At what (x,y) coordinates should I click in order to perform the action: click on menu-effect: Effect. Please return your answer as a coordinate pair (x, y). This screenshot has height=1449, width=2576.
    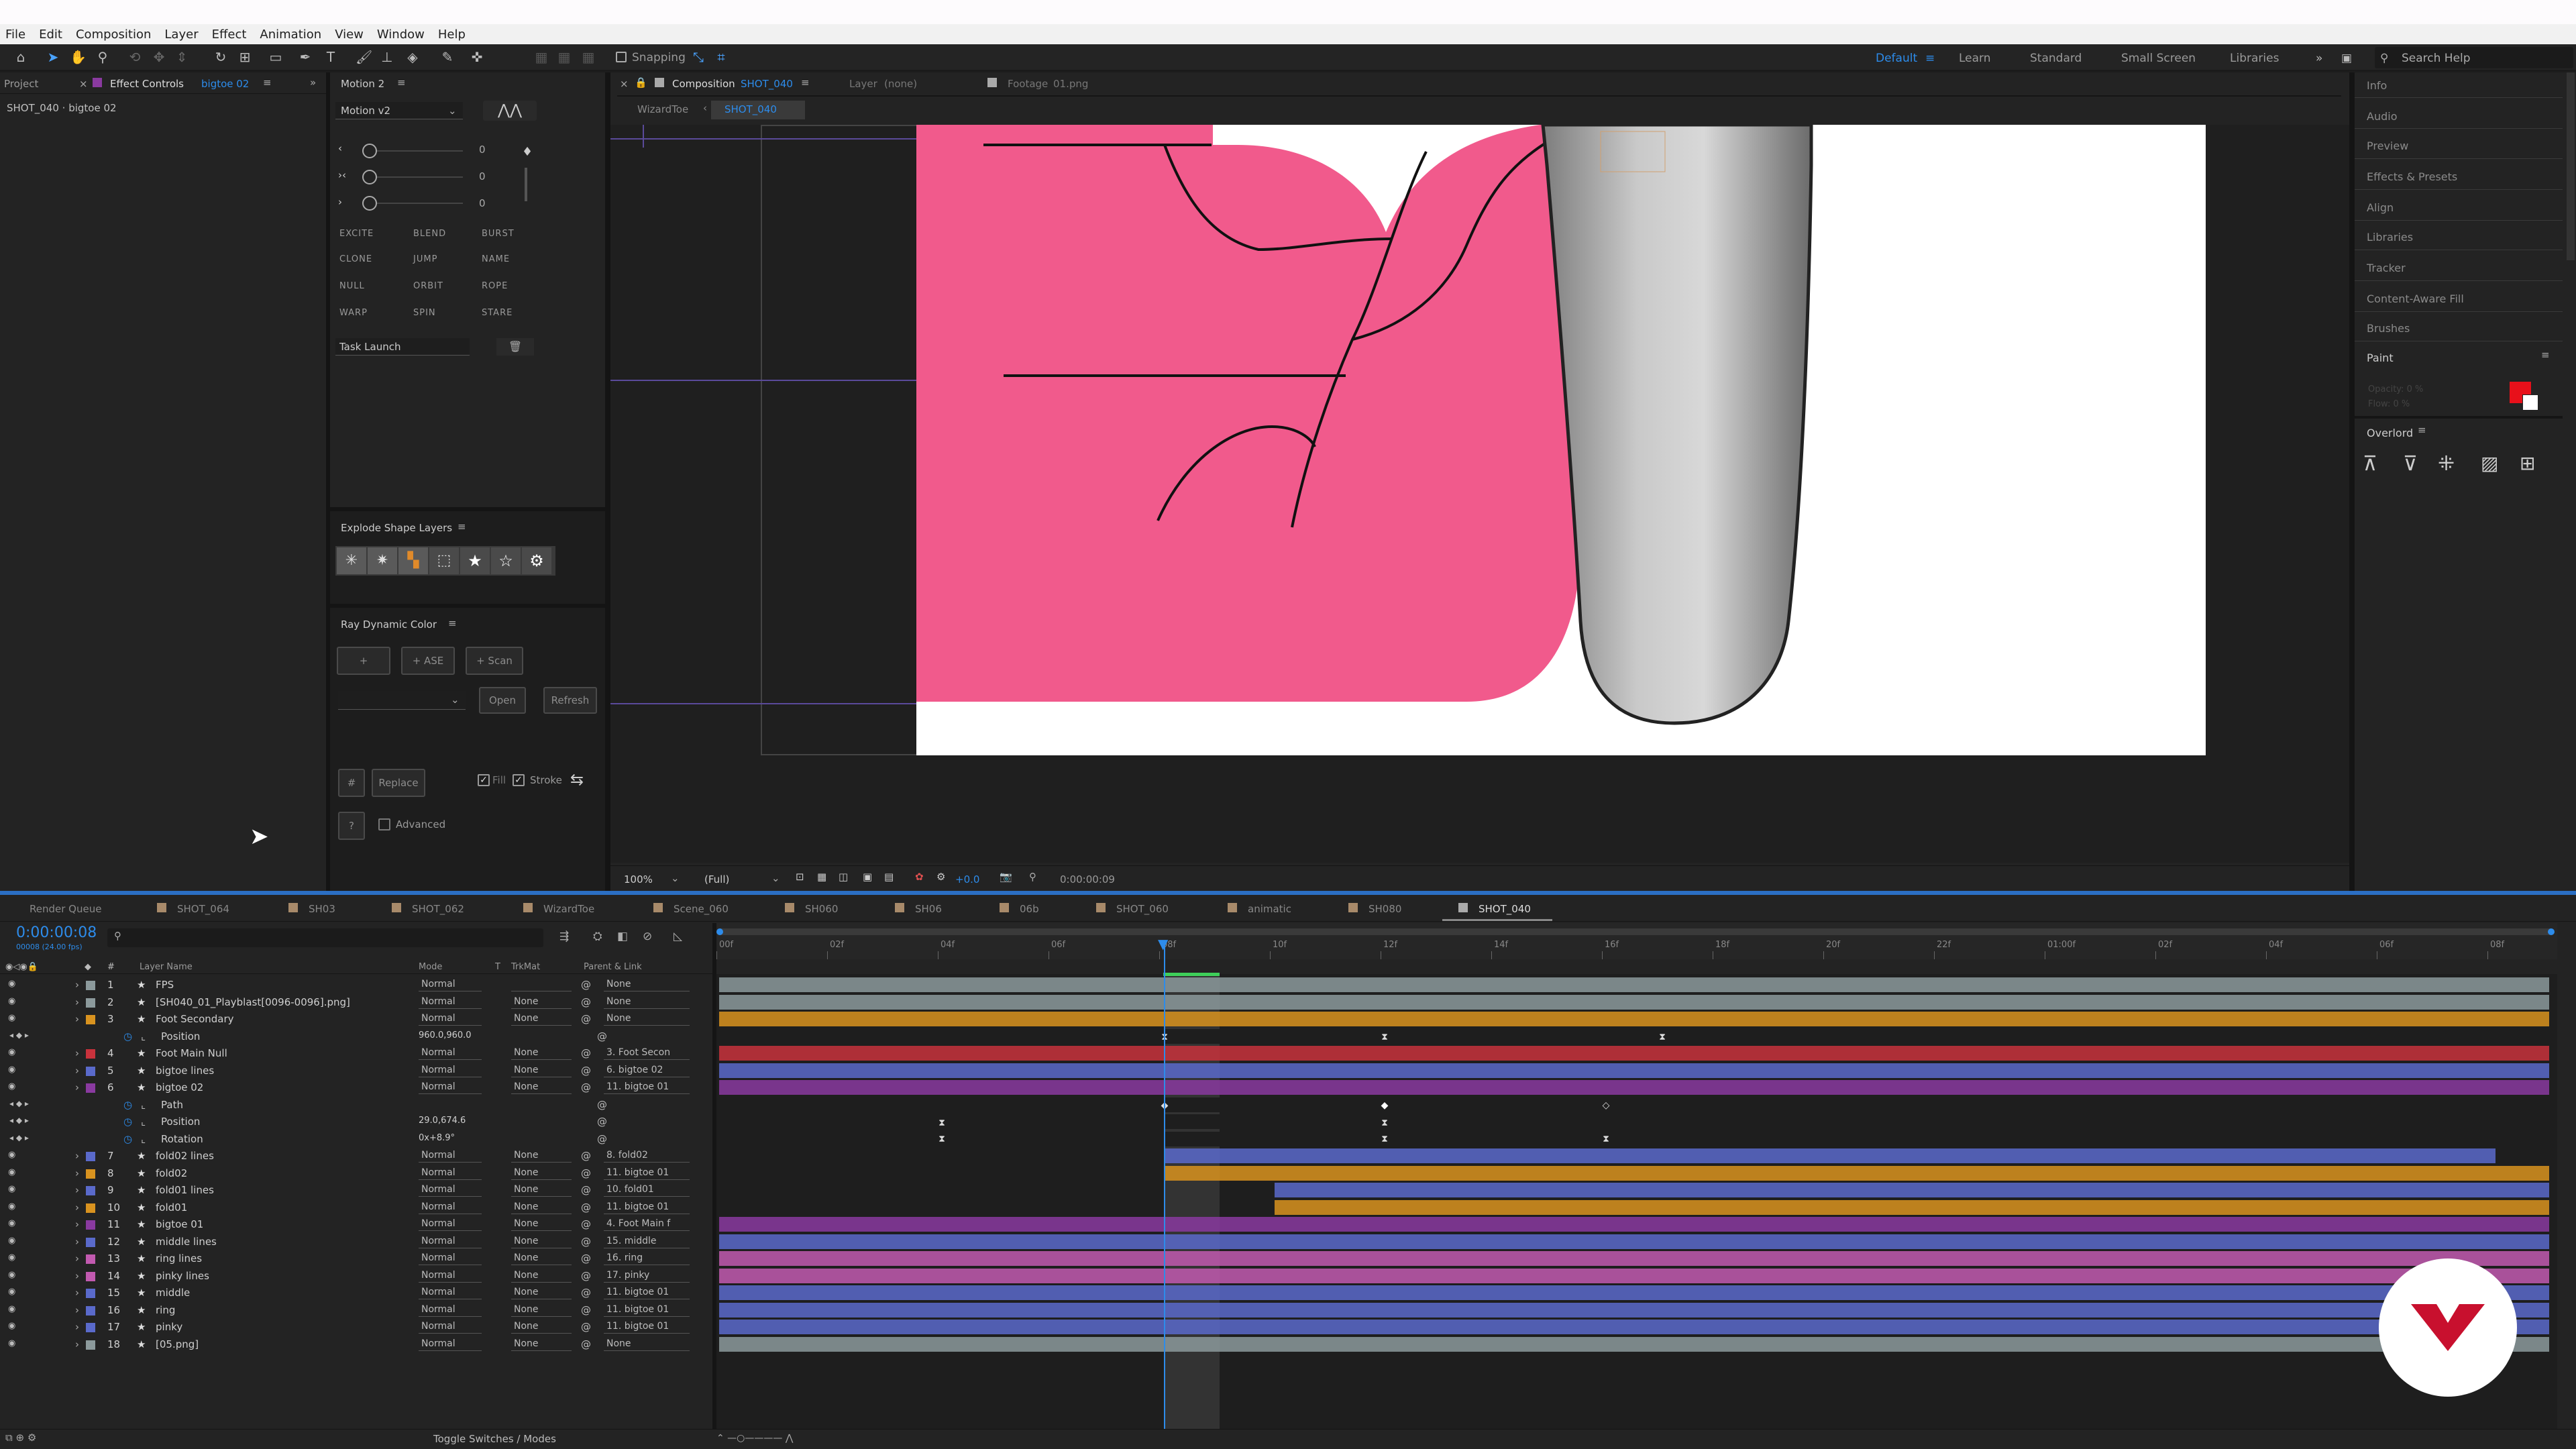
    Looking at the image, I should click on (229, 35).